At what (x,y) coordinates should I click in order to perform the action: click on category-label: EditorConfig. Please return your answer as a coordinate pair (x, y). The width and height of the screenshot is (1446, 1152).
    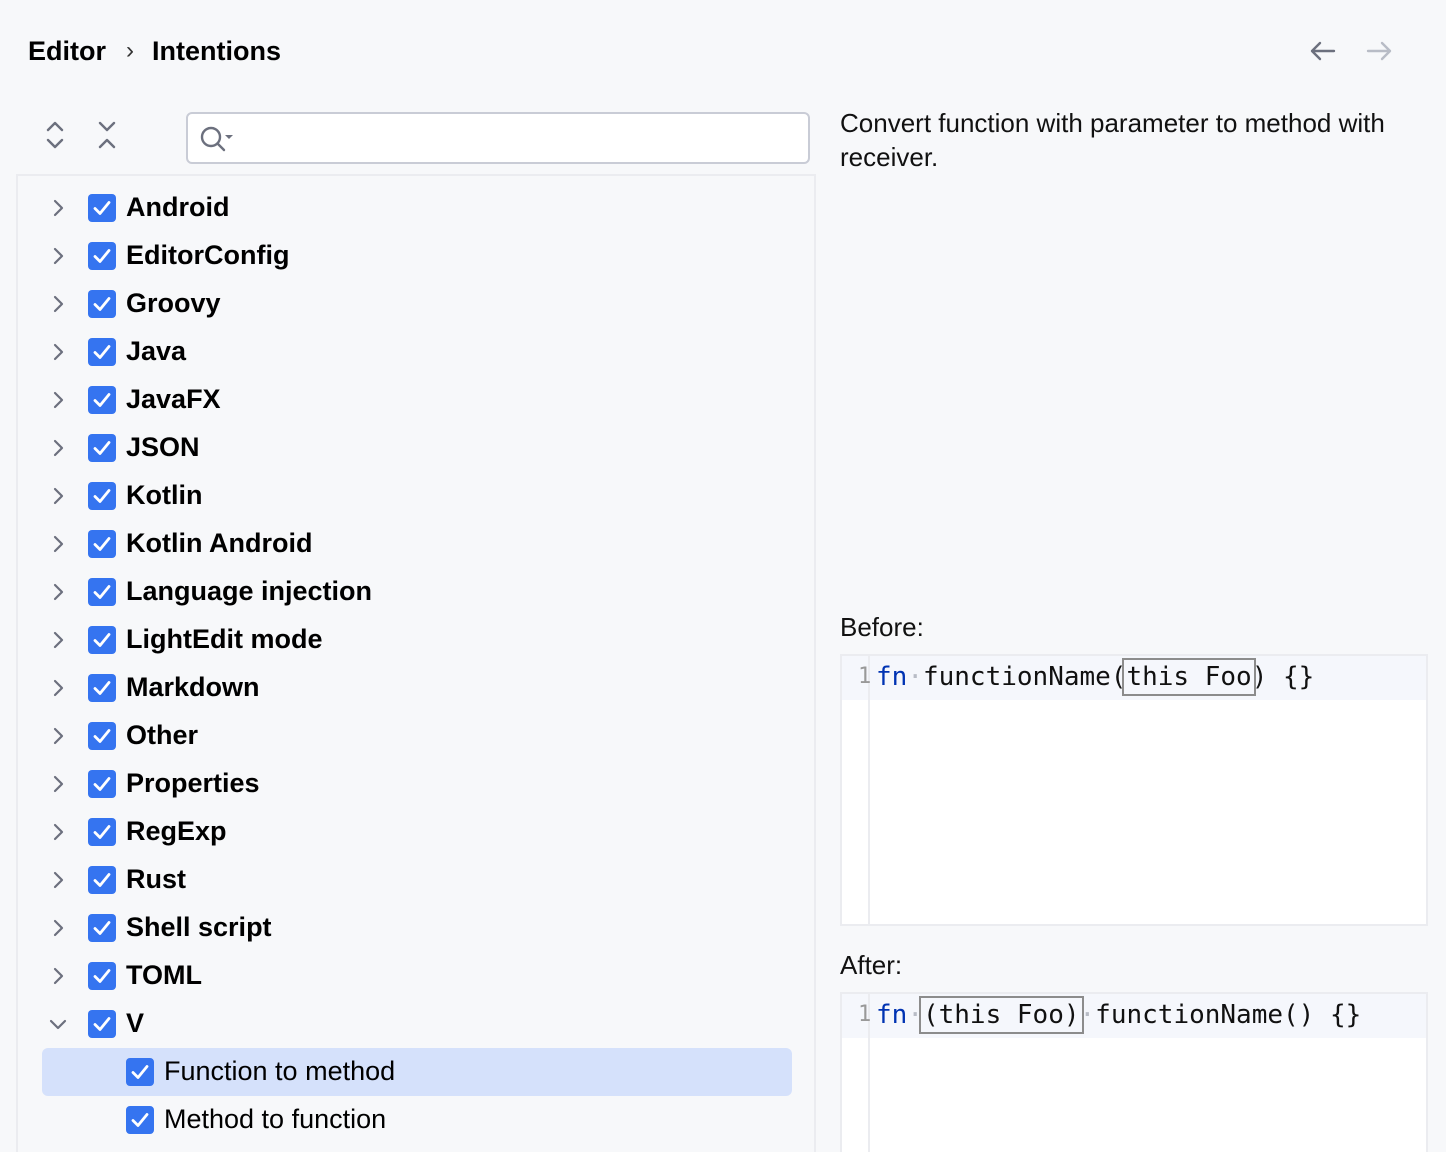
    Looking at the image, I should click on (208, 255).